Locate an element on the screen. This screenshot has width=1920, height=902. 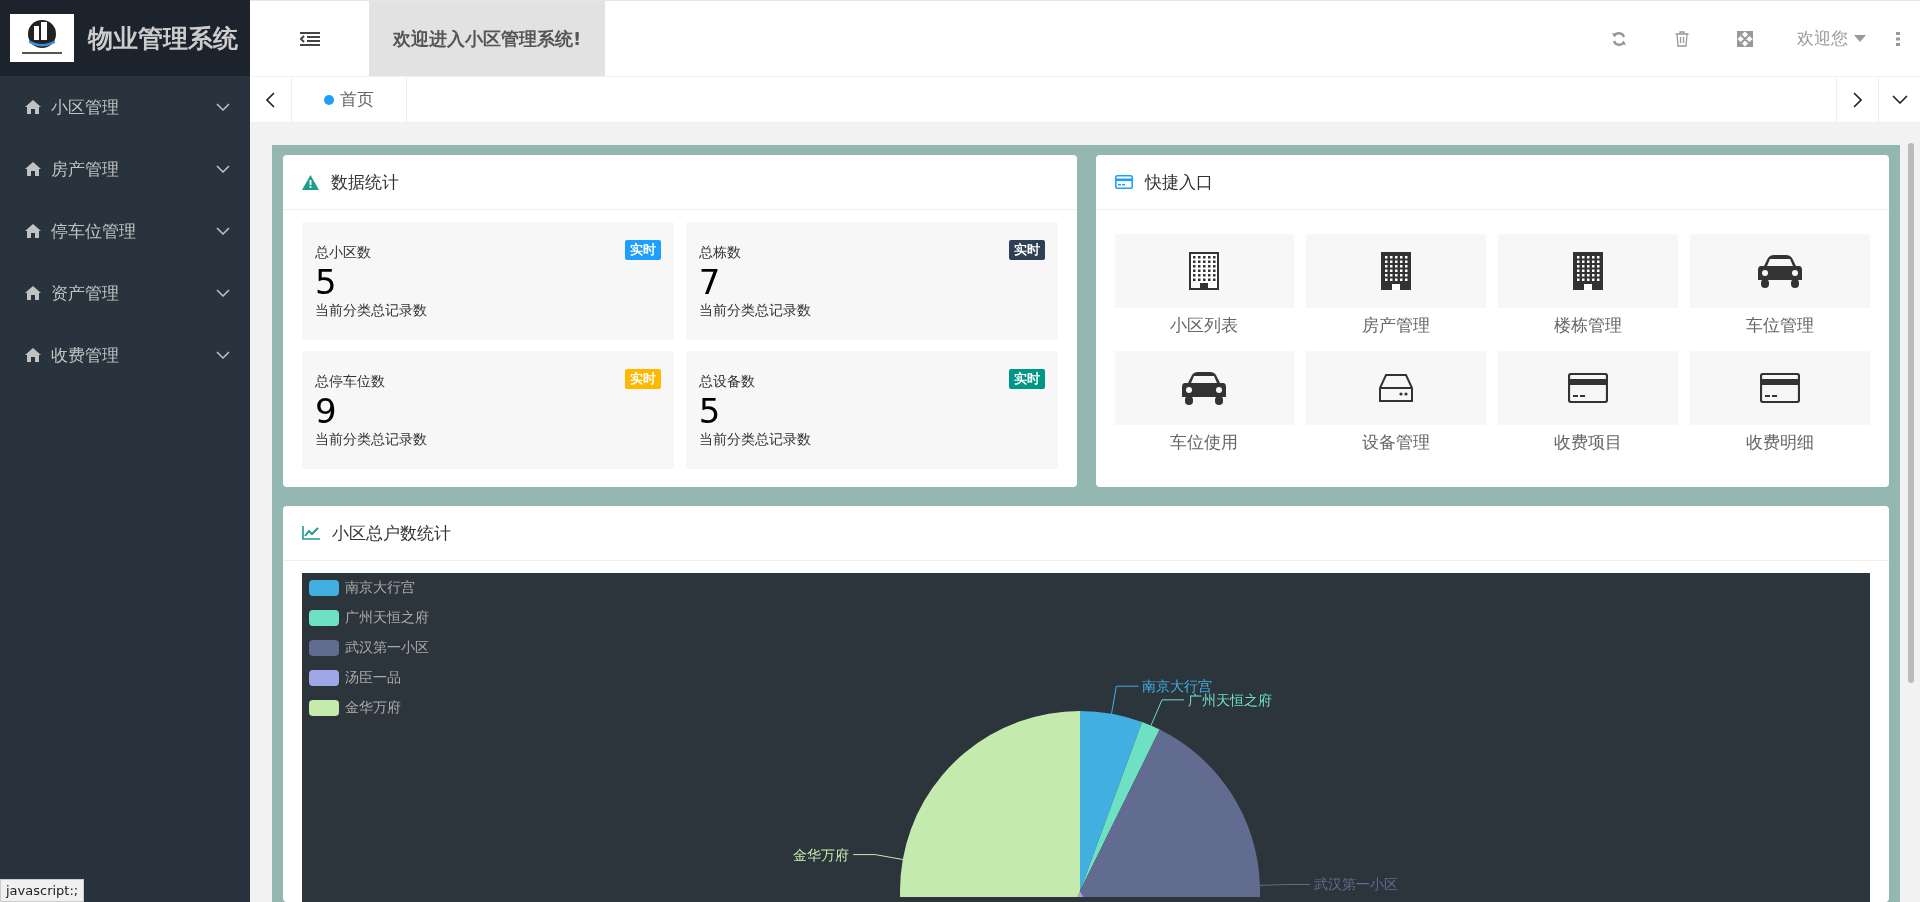
logo-icon is located at coordinates (42, 38).